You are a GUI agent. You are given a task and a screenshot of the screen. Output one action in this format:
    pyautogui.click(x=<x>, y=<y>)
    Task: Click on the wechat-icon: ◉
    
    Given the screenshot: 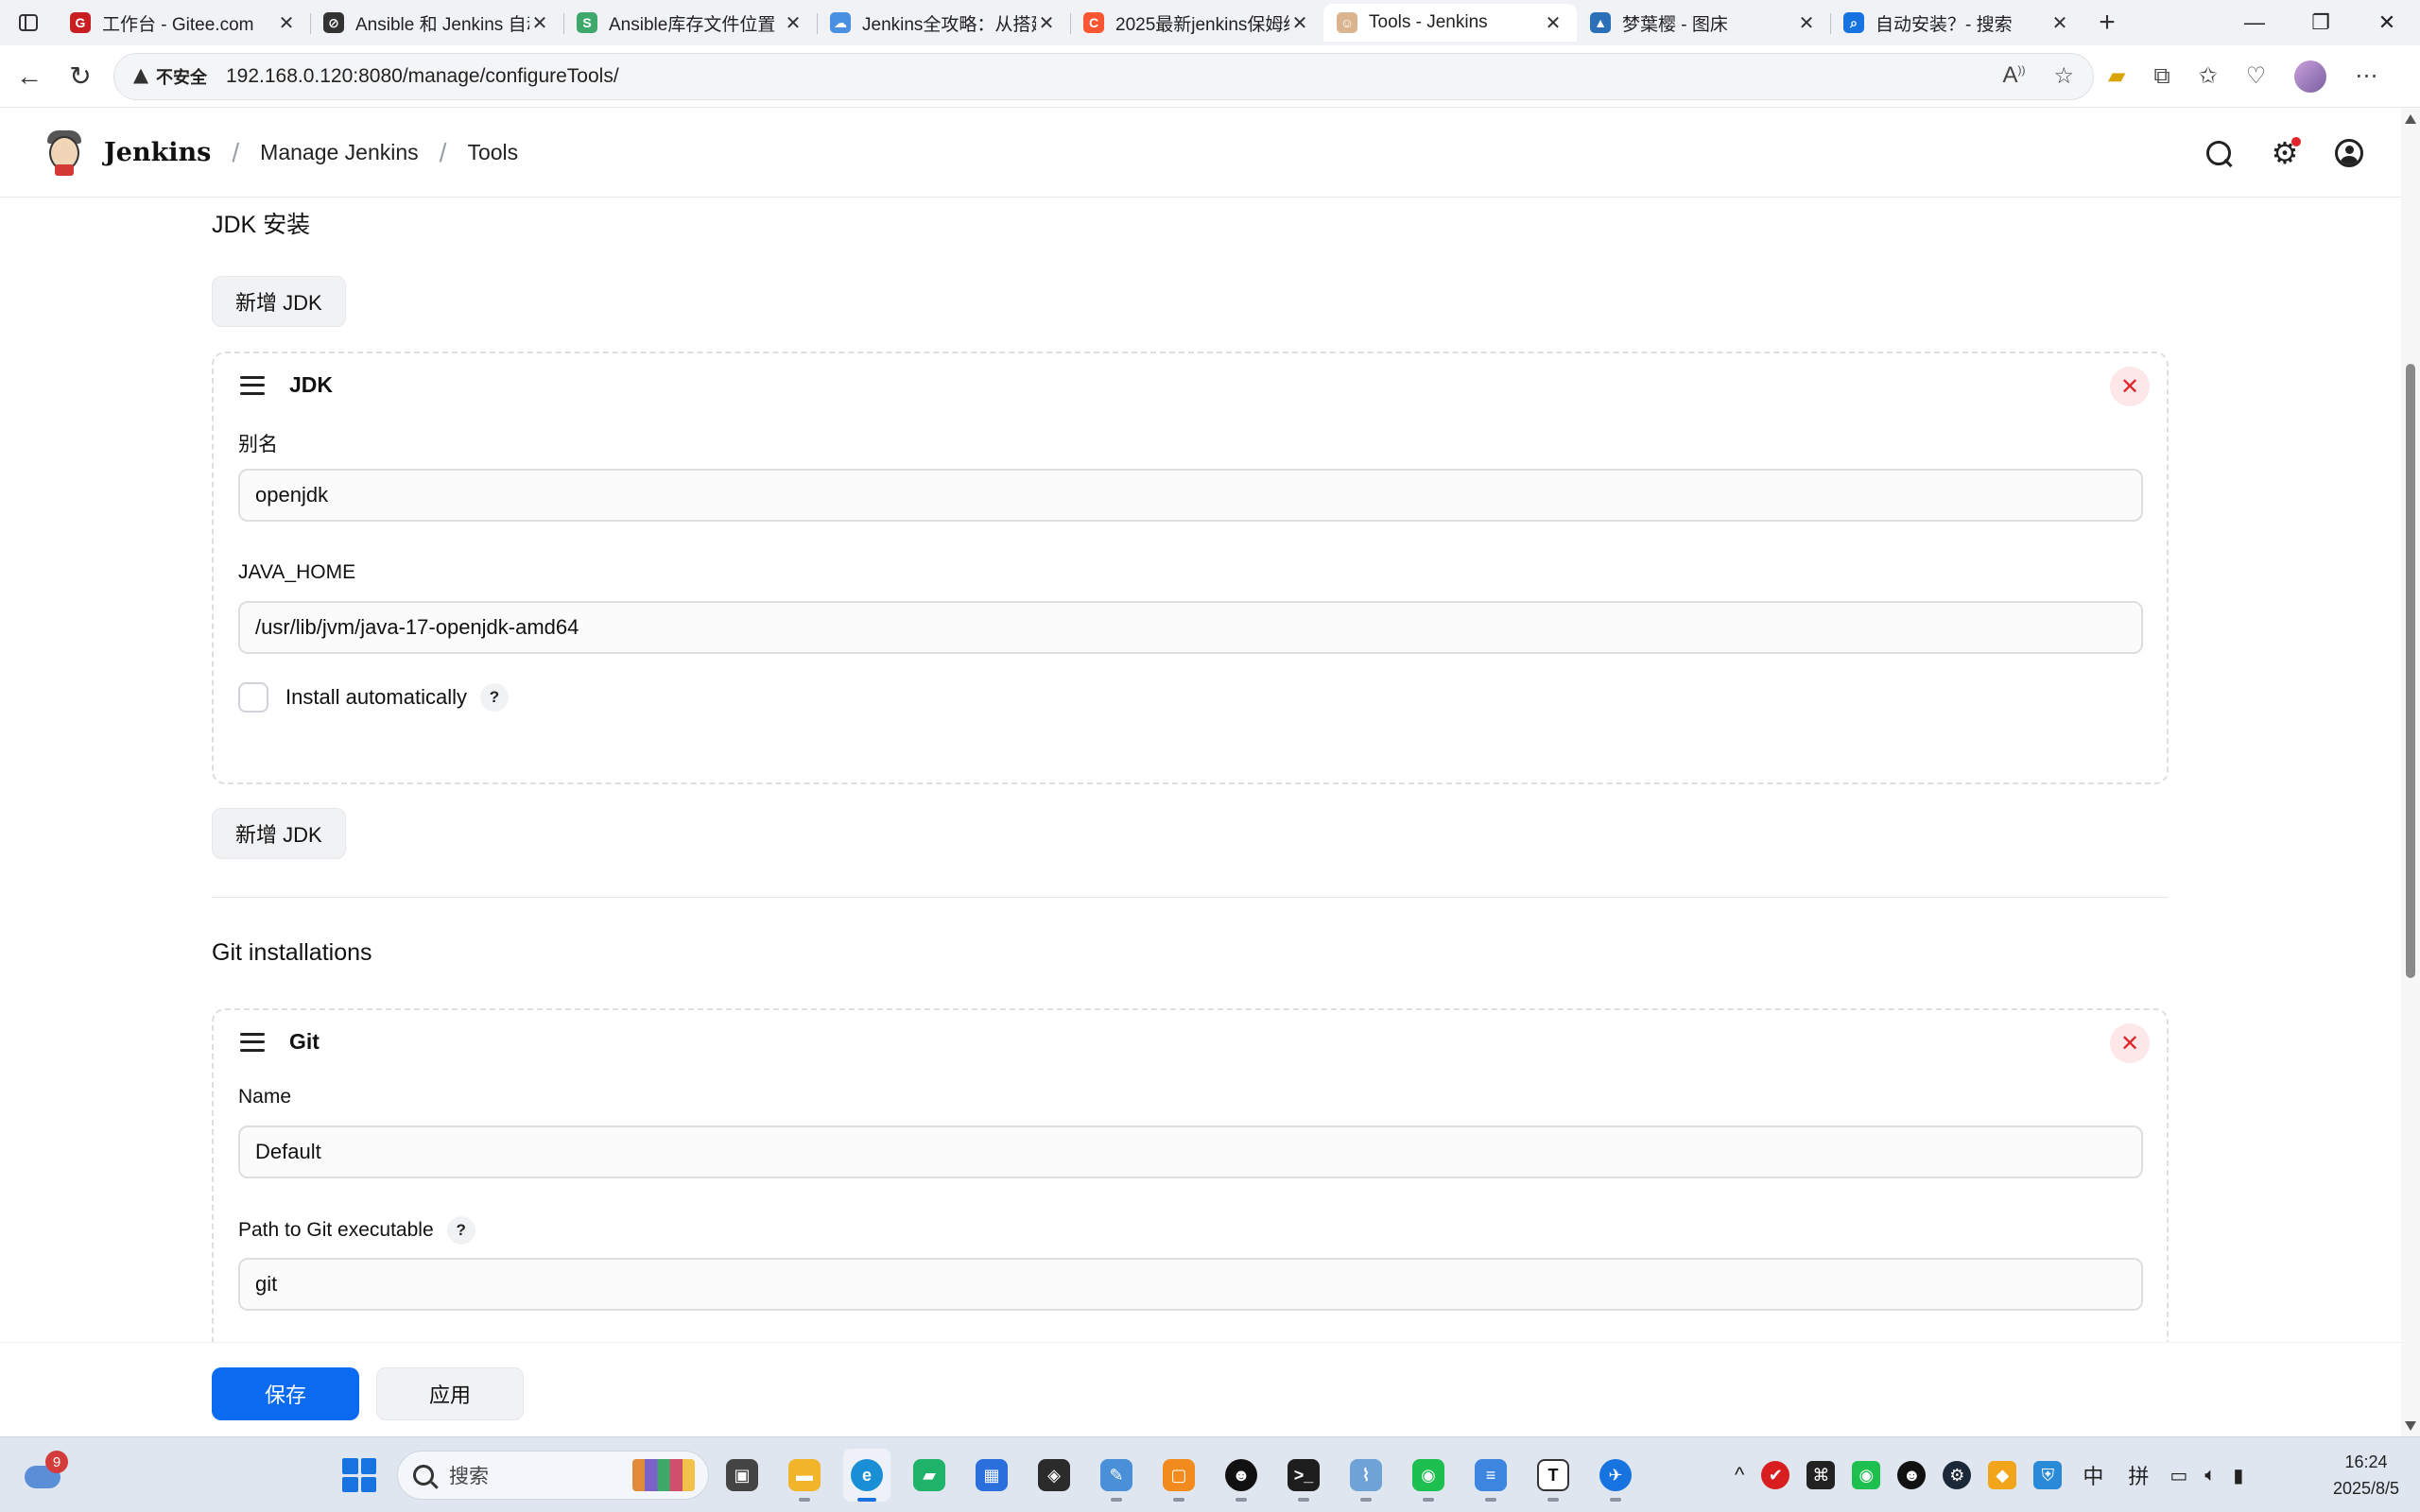 What is the action you would take?
    pyautogui.click(x=1428, y=1475)
    